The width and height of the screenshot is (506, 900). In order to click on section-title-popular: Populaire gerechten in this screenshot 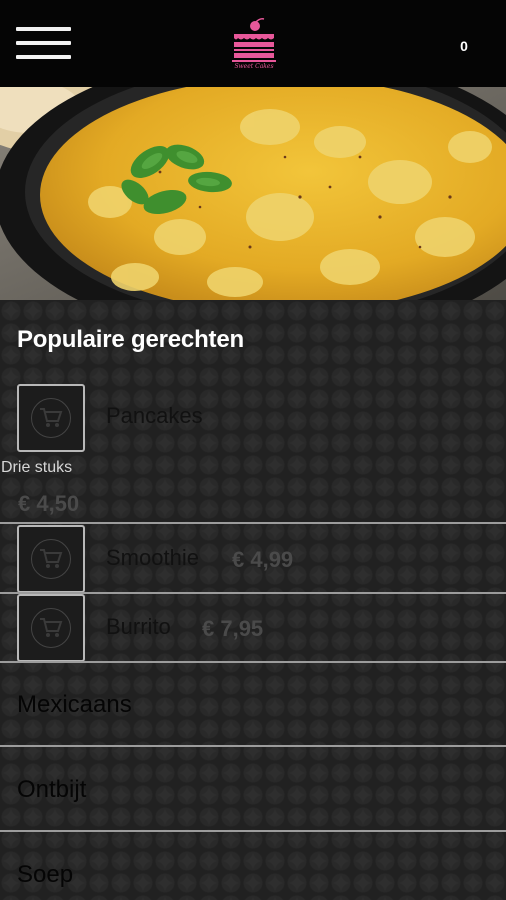, I will do `click(130, 339)`.